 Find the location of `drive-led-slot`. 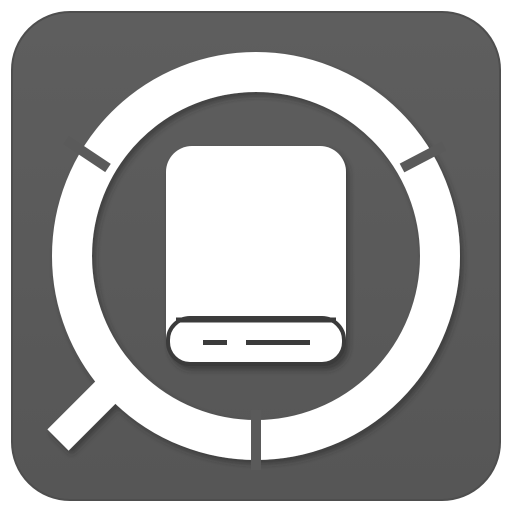

drive-led-slot is located at coordinates (215, 342).